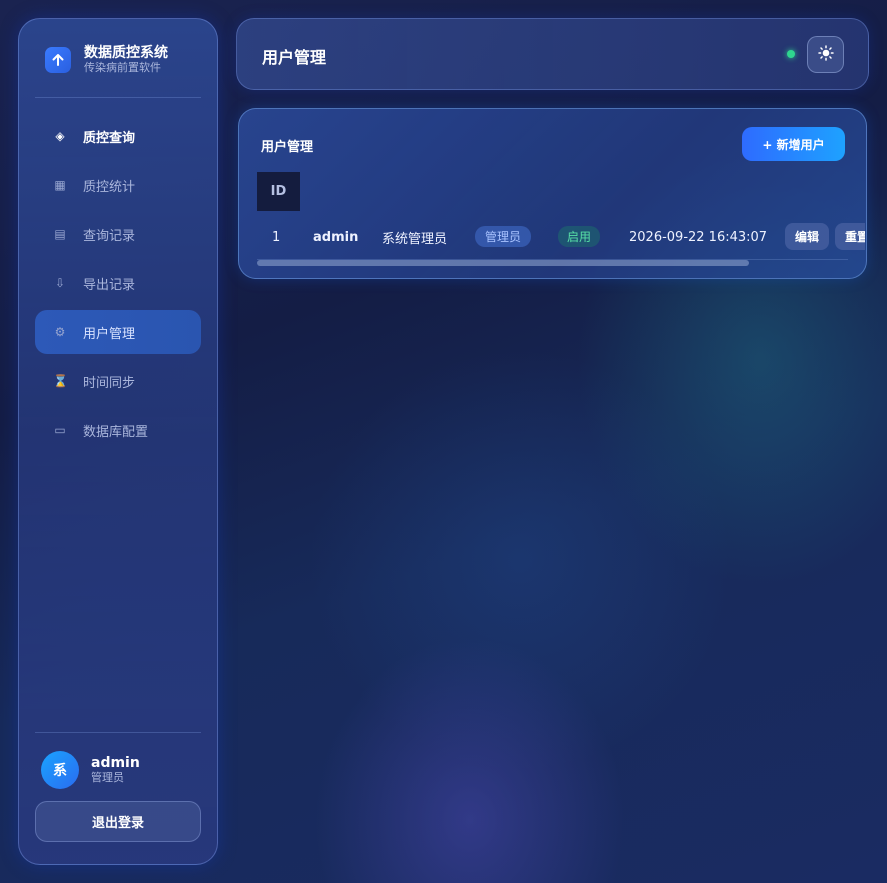 The image size is (887, 883). I want to click on sidebar-item-time-sync: ⌛ 时间同步, so click(118, 381).